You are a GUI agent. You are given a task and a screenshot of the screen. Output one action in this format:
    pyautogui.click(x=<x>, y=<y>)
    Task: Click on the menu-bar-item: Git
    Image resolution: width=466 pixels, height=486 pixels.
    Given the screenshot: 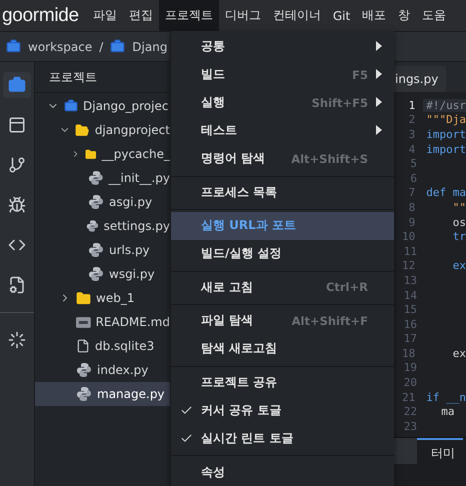 What is the action you would take?
    pyautogui.click(x=341, y=15)
    